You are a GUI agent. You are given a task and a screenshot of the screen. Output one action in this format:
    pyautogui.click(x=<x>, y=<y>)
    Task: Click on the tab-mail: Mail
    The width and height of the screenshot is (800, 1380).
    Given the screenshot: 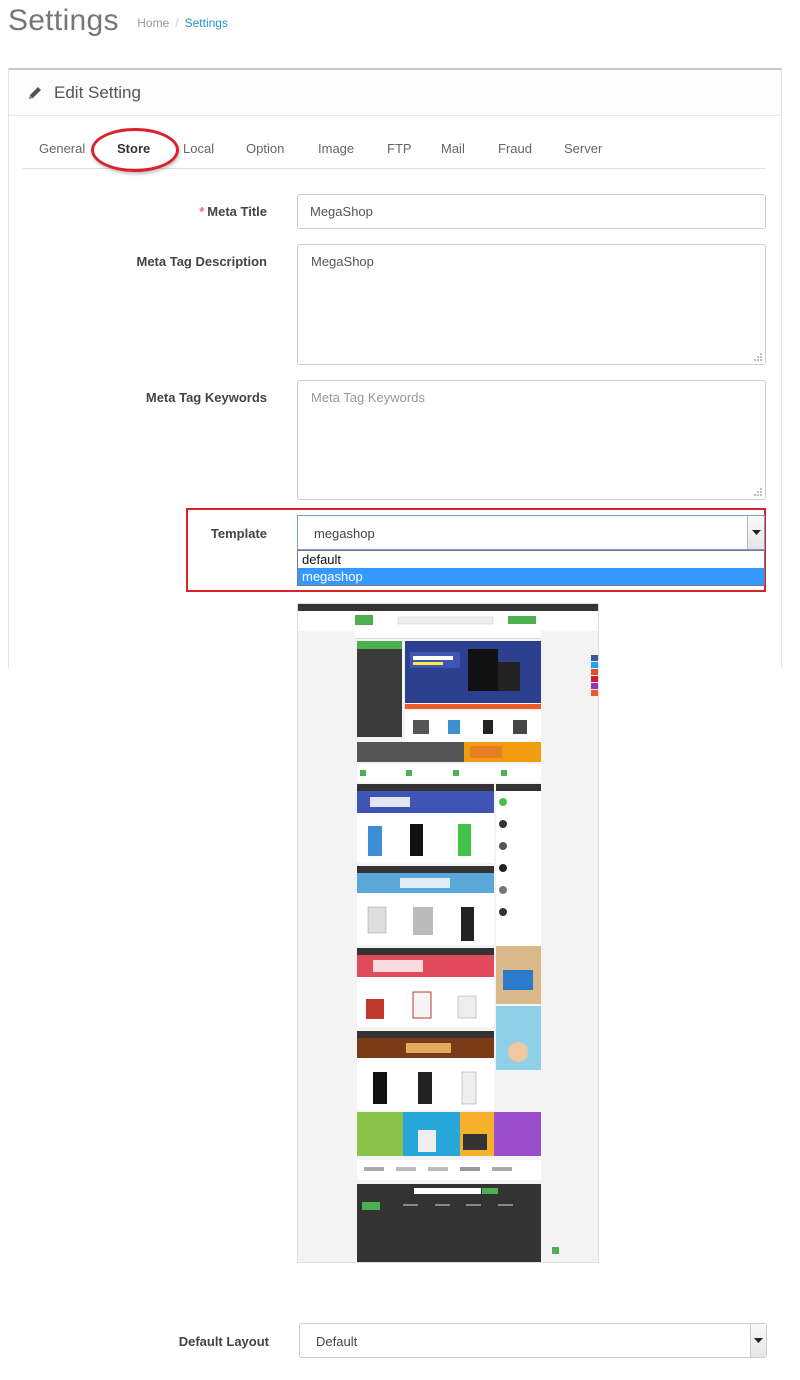 What is the action you would take?
    pyautogui.click(x=453, y=148)
    